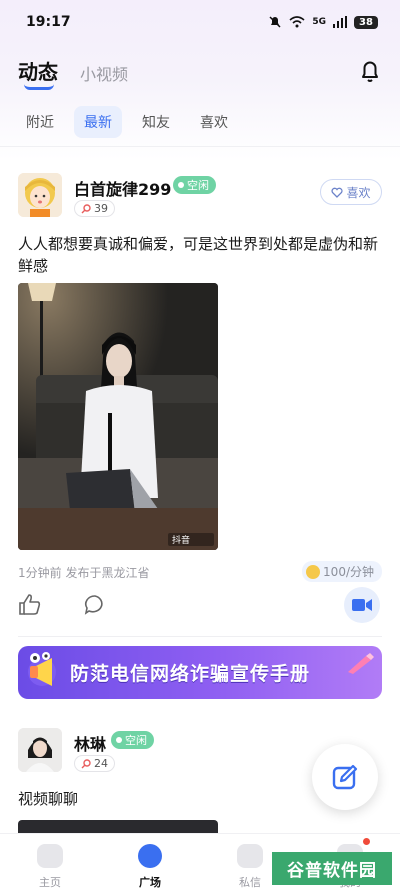 This screenshot has height=893, width=400. Describe the element at coordinates (200, 146) in the screenshot. I see `header-separator` at that location.